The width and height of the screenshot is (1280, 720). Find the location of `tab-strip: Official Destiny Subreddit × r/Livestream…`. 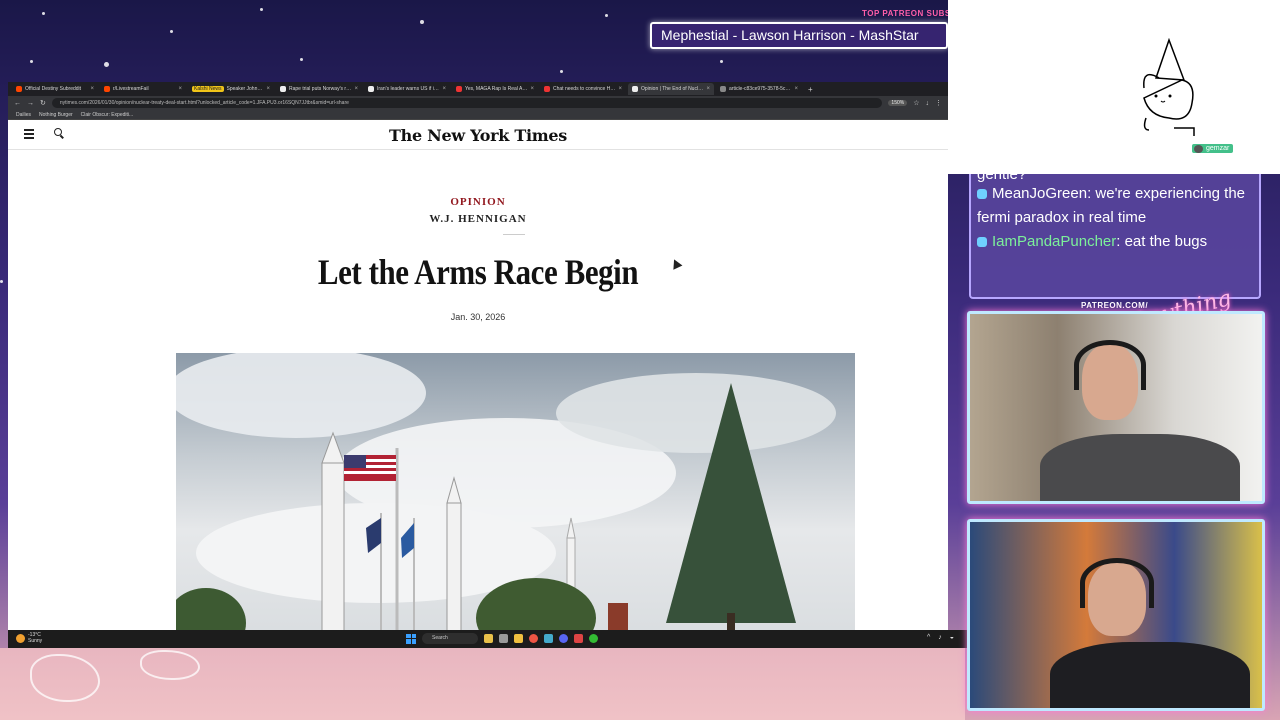

tab-strip: Official Destiny Subreddit × r/Livestream… is located at coordinates (478, 89).